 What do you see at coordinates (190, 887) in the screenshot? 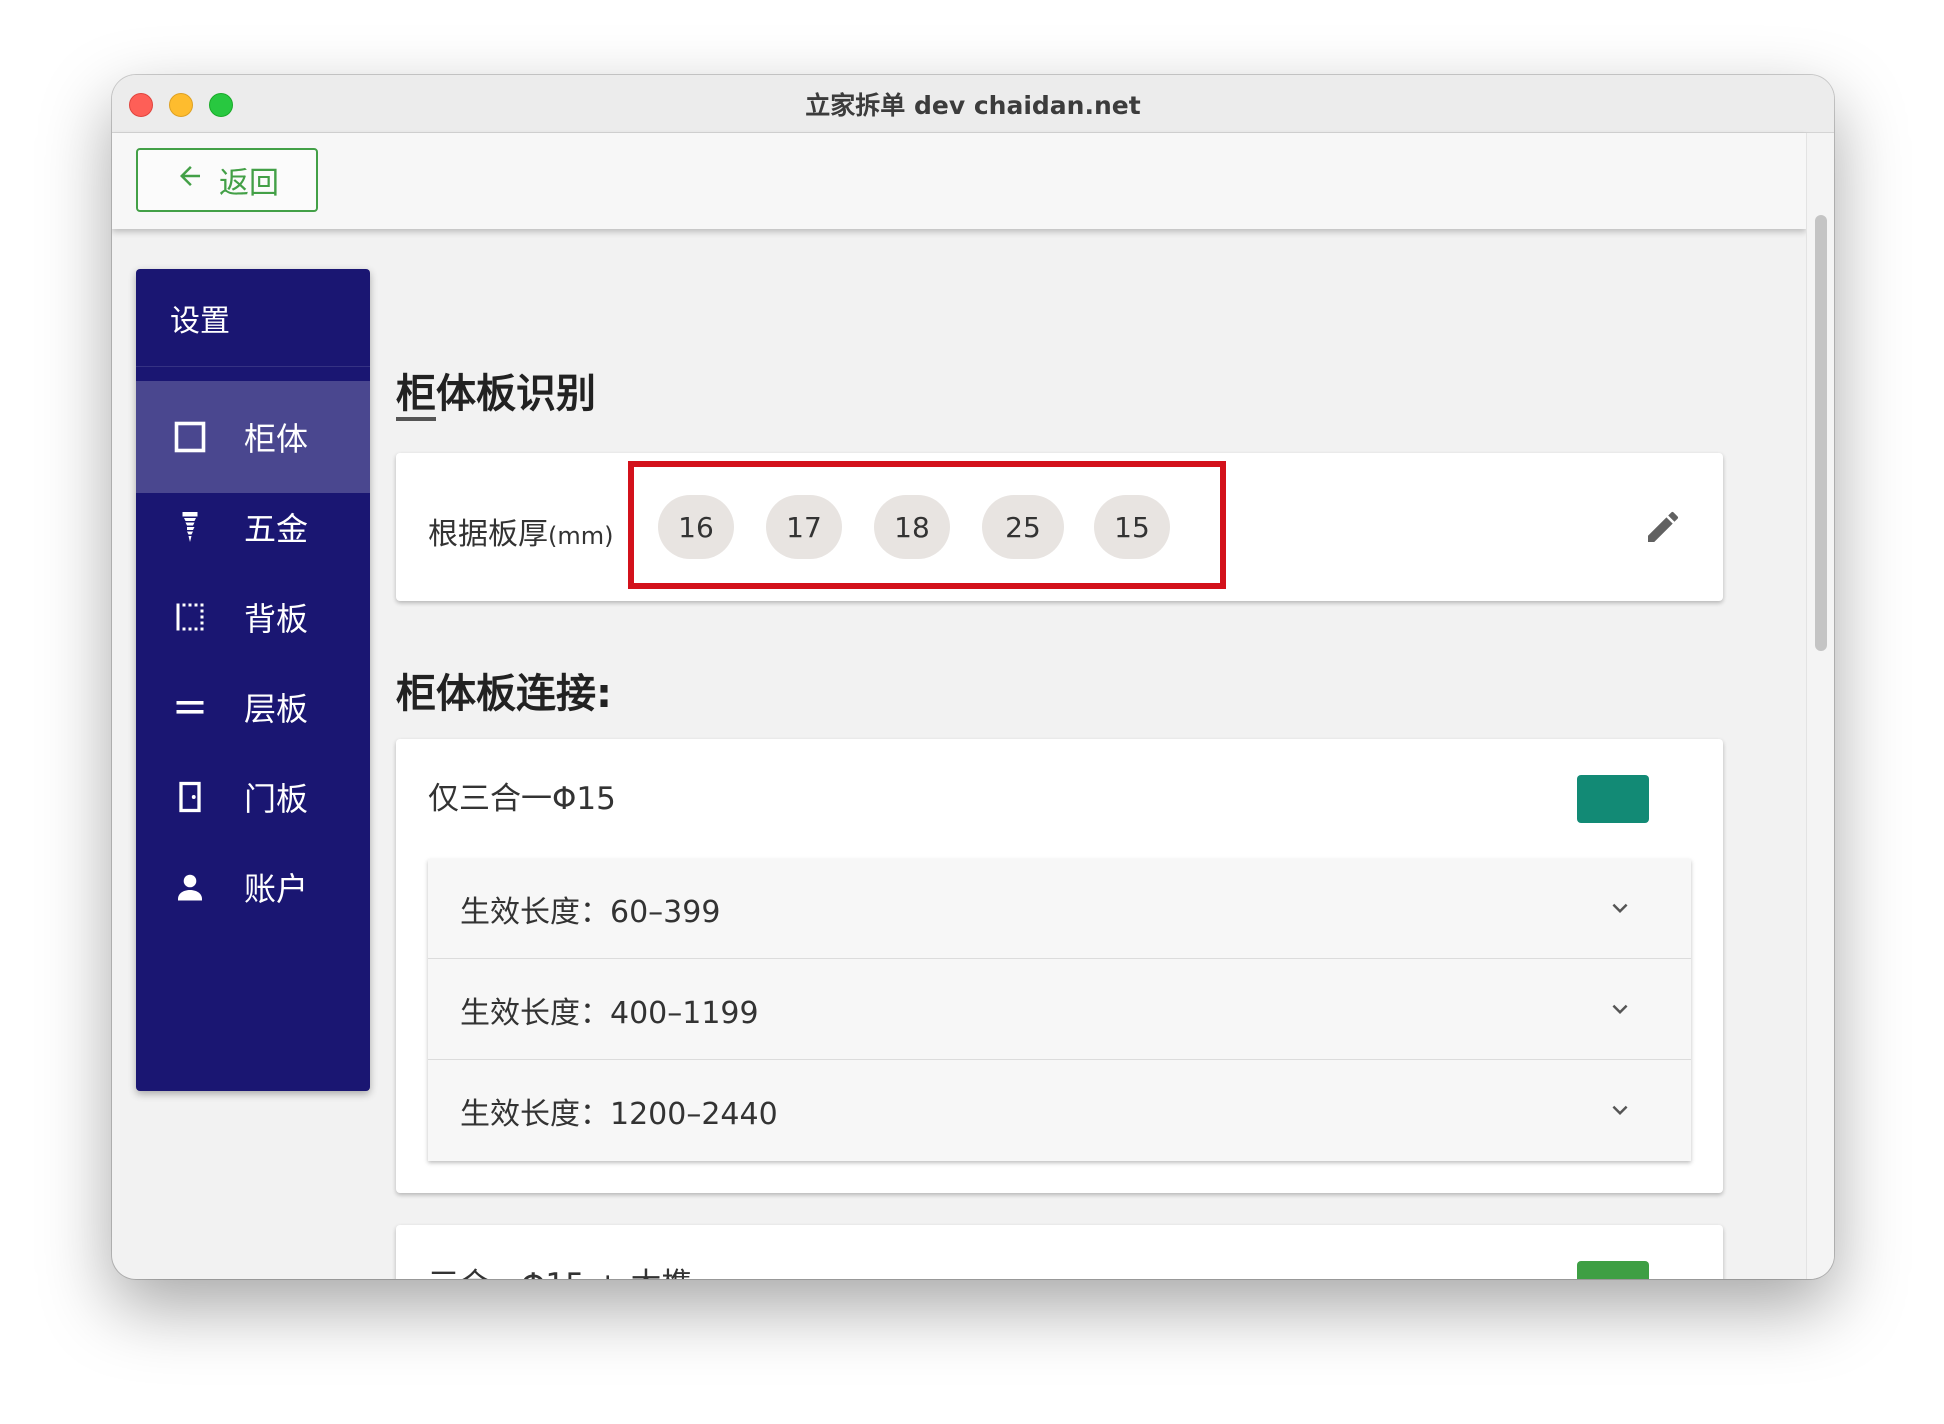
I see `person-icon` at bounding box center [190, 887].